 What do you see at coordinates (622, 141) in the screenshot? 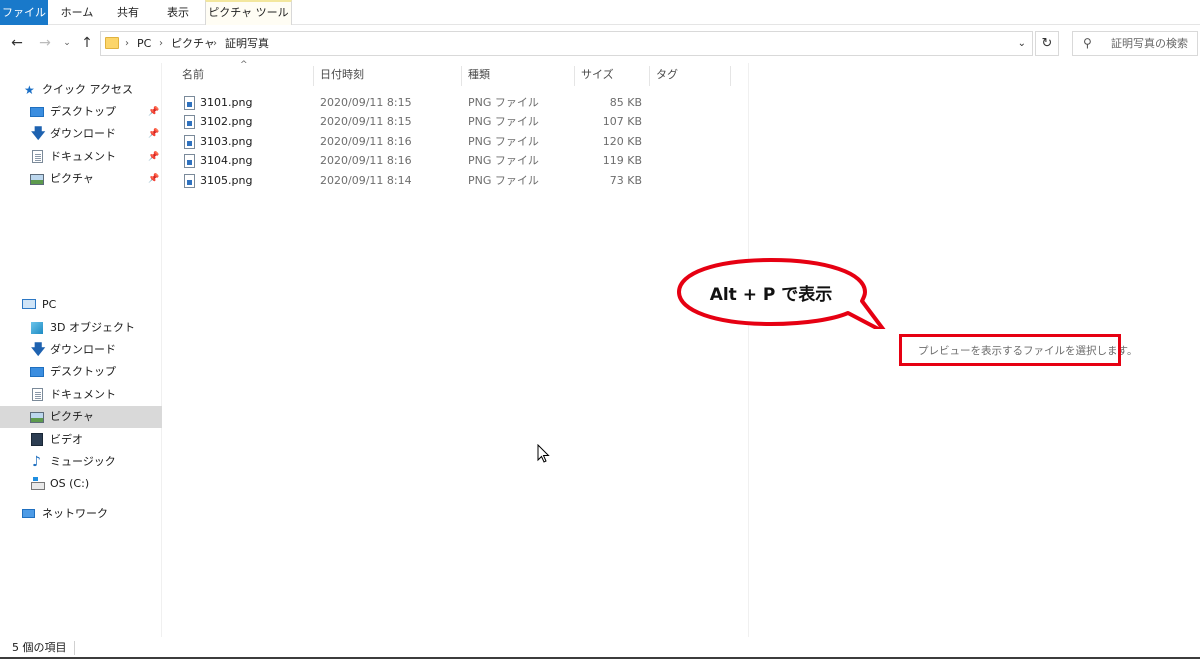
I see `file-size: 120 KB` at bounding box center [622, 141].